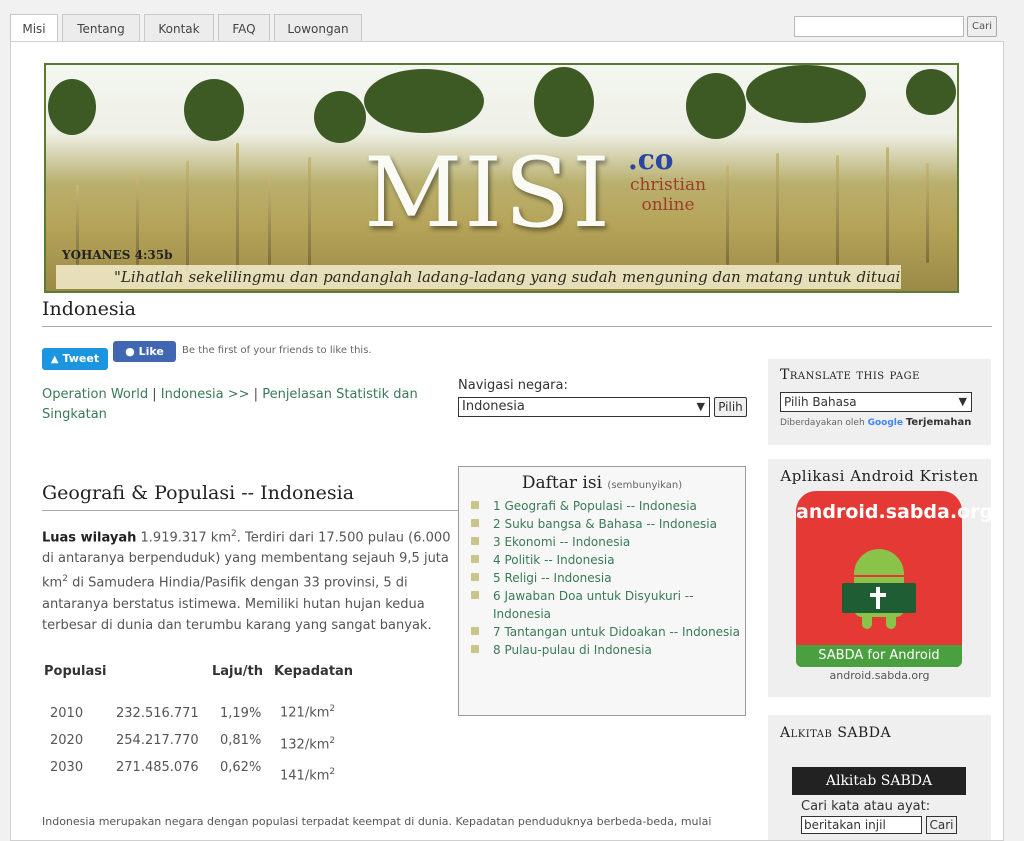 The image size is (1024, 841). I want to click on toc-item: 5 Religi -- Indonesia, so click(608, 578).